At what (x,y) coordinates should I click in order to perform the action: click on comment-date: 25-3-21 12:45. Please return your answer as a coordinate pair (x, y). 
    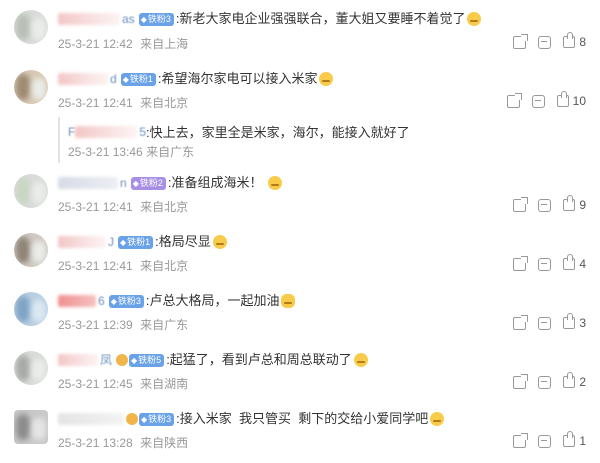
    Looking at the image, I should click on (95, 384).